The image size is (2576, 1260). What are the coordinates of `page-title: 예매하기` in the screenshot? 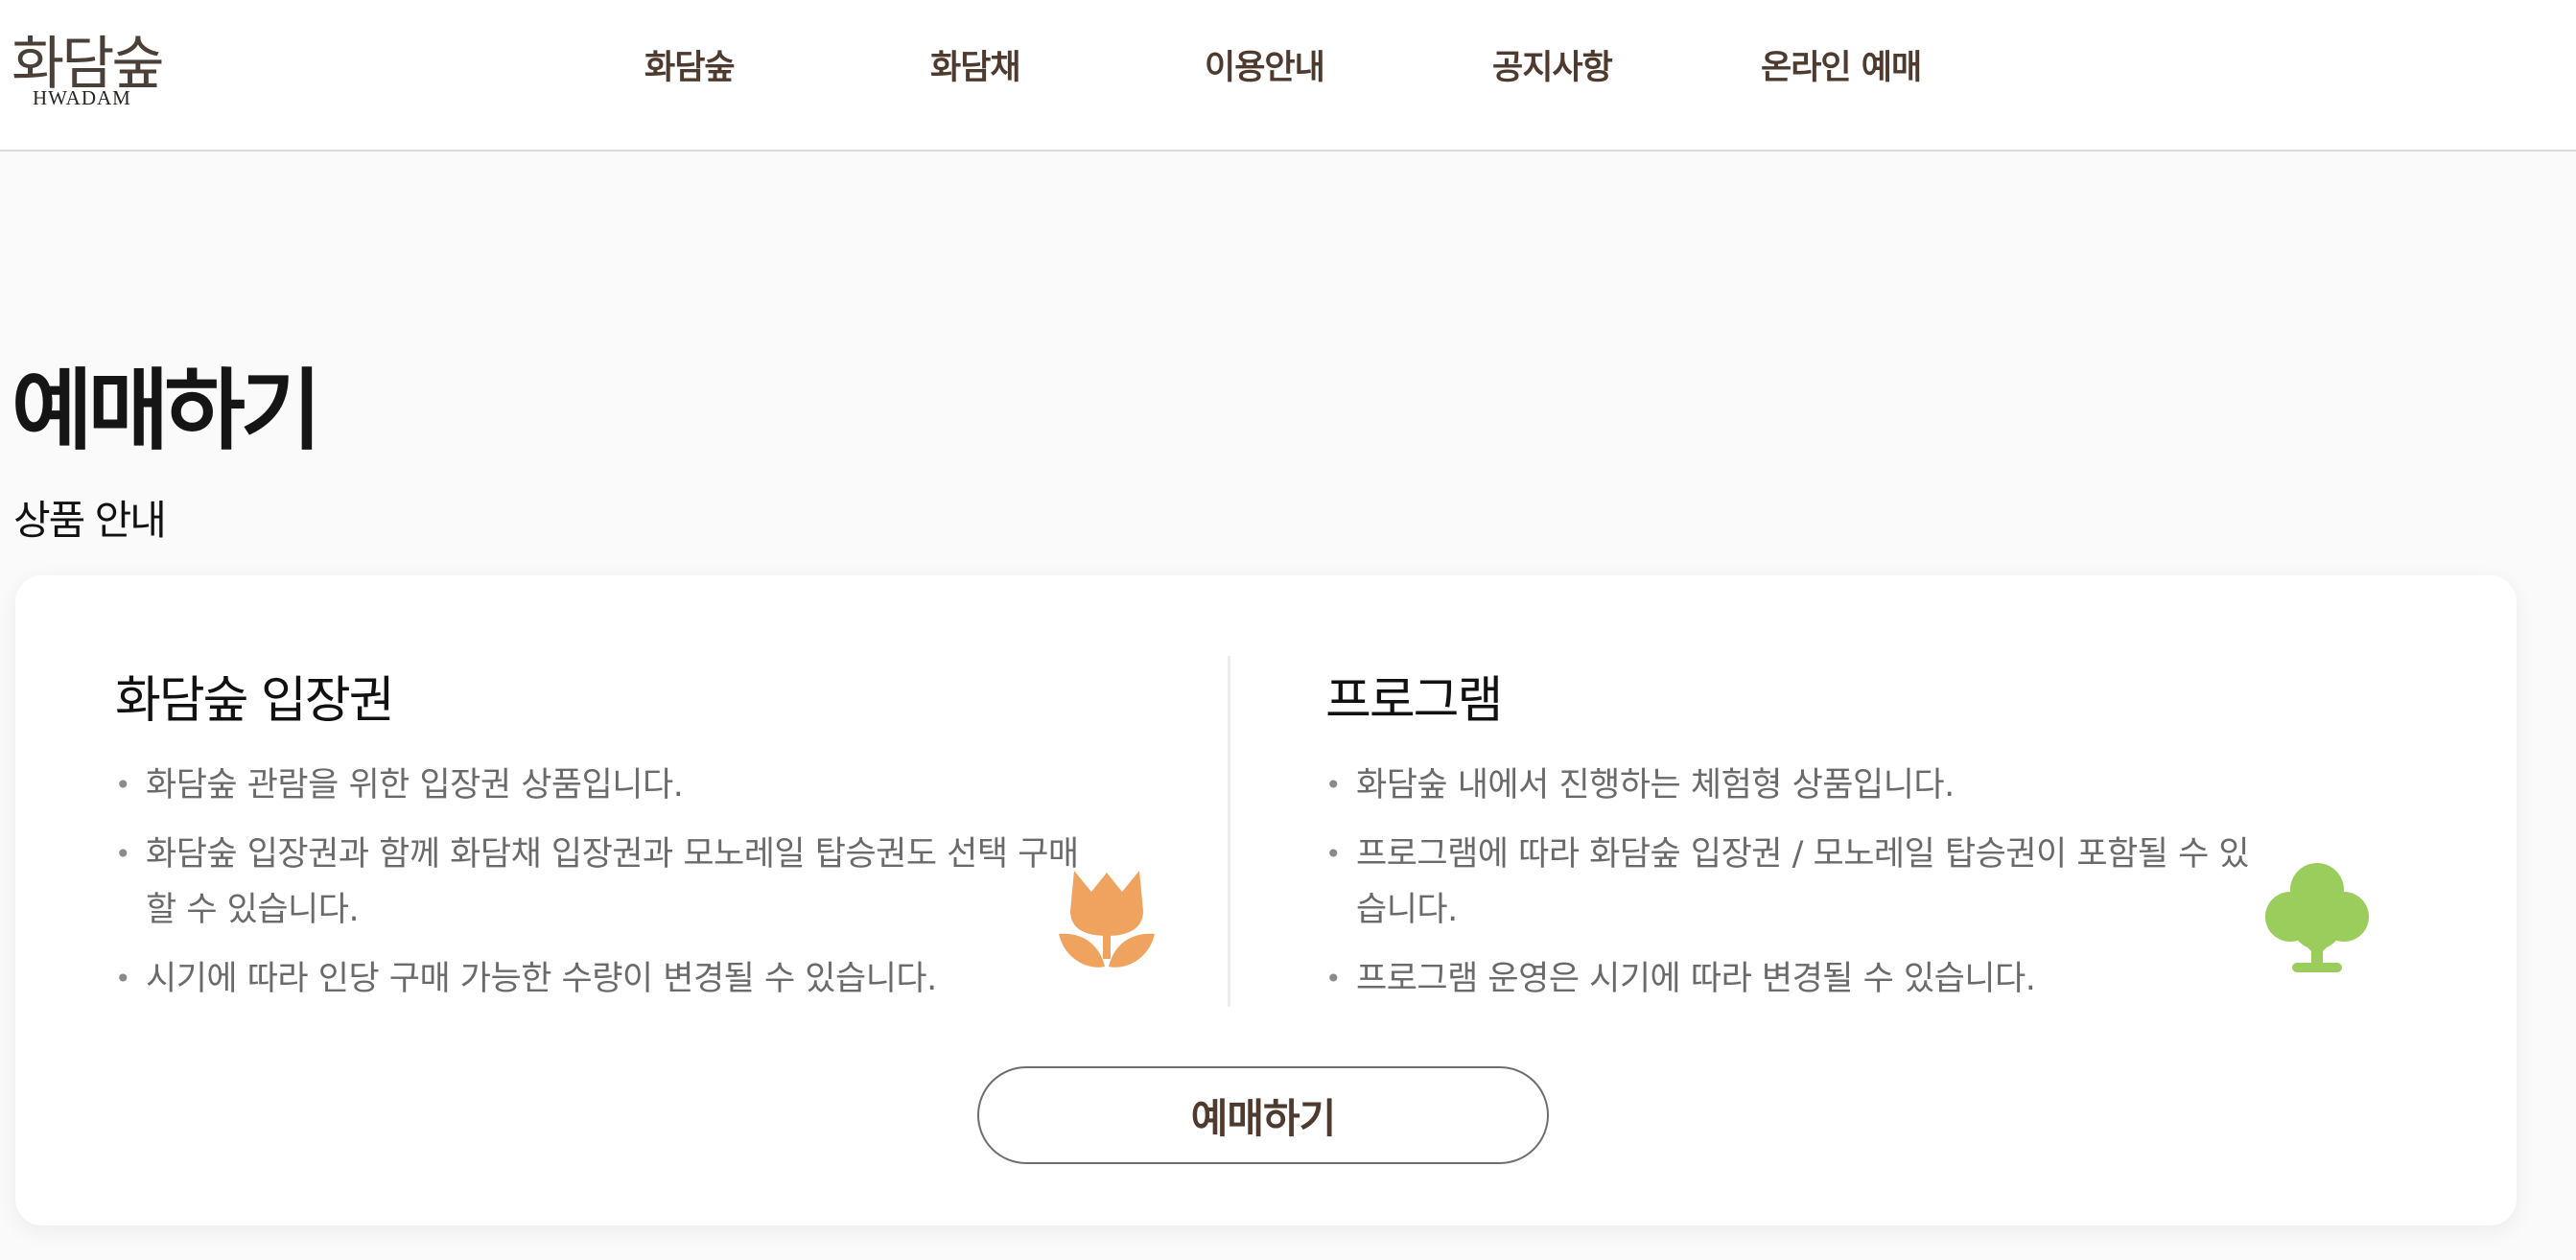 It's located at (167, 410).